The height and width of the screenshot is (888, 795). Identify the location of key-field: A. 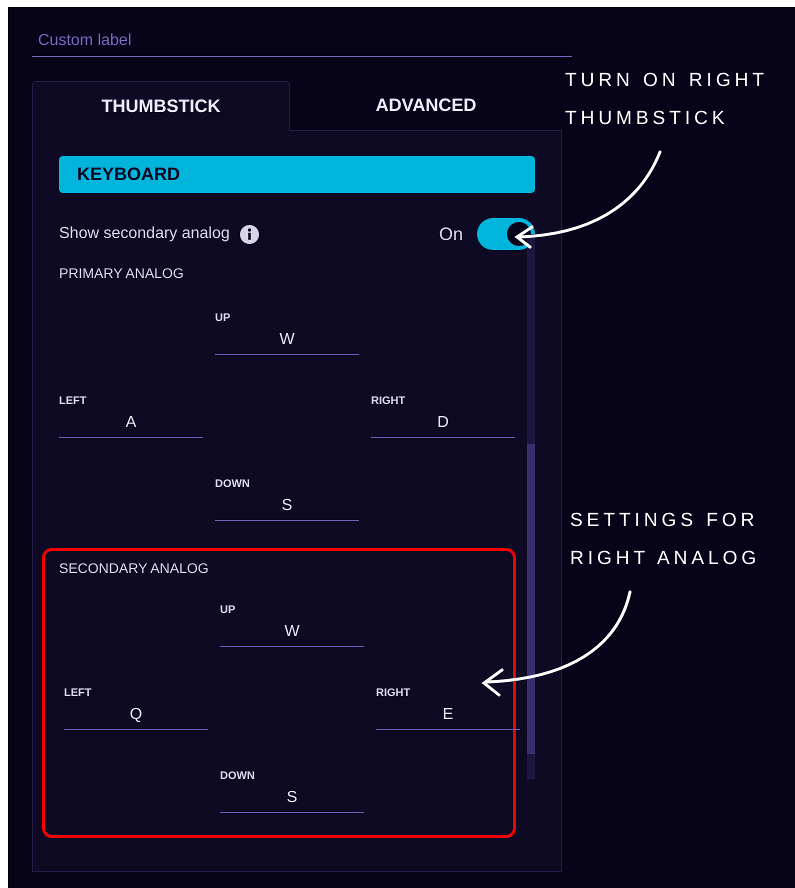
(131, 423).